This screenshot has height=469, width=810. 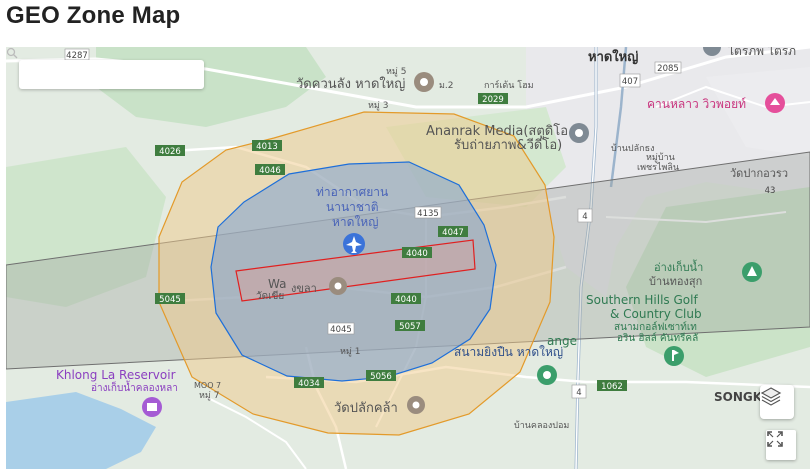 I want to click on road-shield-4040b: 4040, so click(x=406, y=299).